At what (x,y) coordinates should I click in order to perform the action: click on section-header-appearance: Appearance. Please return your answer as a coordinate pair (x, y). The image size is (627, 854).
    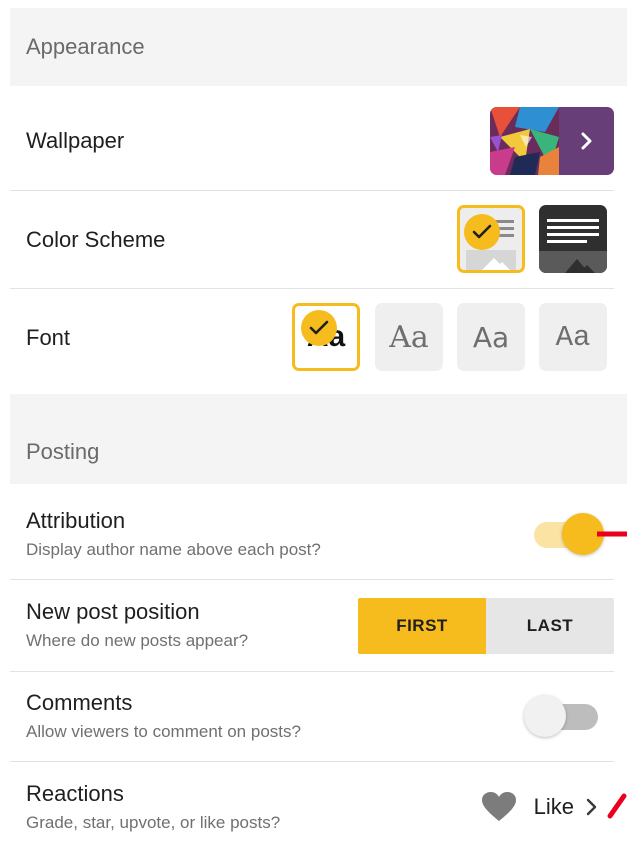
    Looking at the image, I should click on (318, 47).